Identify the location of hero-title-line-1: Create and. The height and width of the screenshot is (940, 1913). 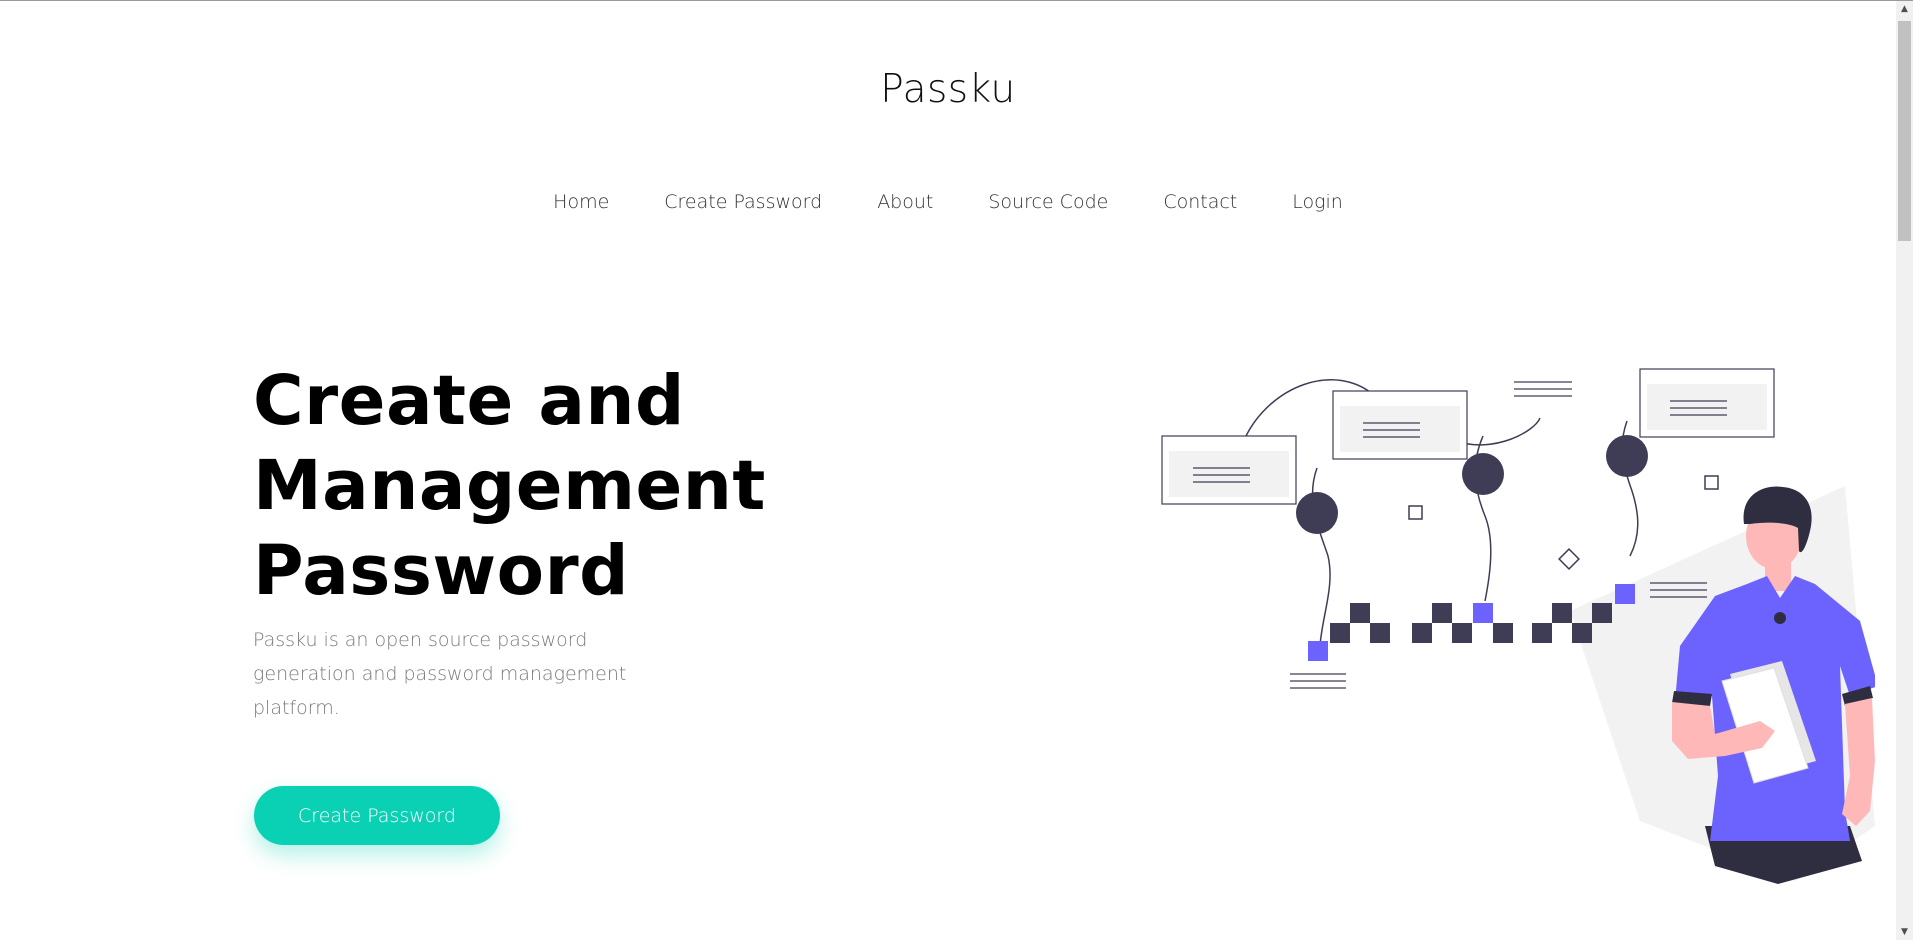
(469, 401).